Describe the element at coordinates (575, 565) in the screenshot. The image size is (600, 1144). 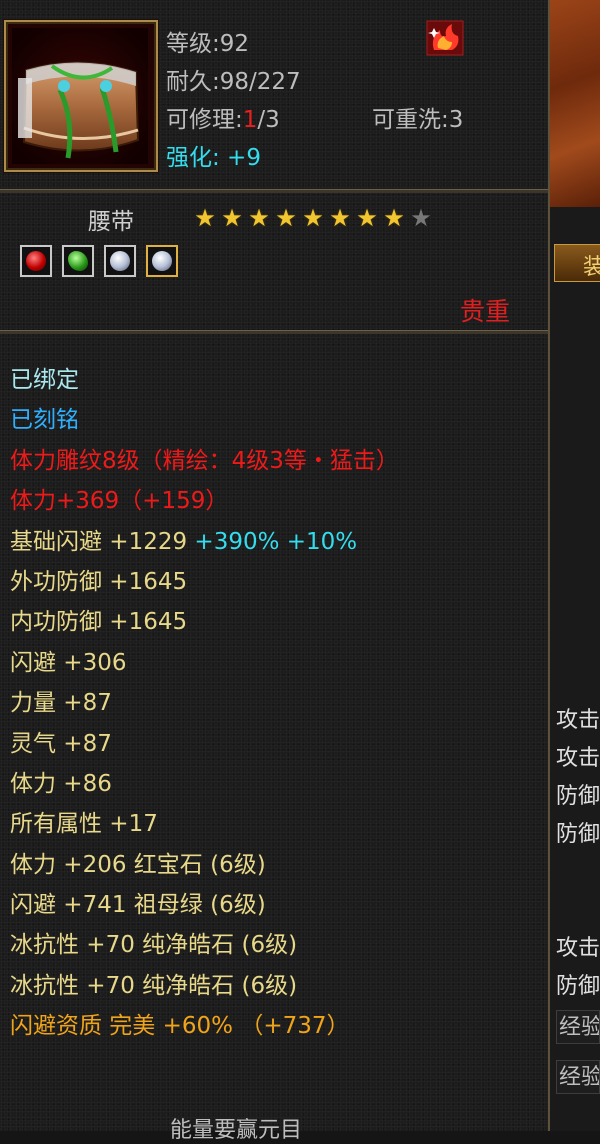
I see `background-window: 装 攻击 攻击 防御 防御 攻击 防御 经验 经验` at that location.